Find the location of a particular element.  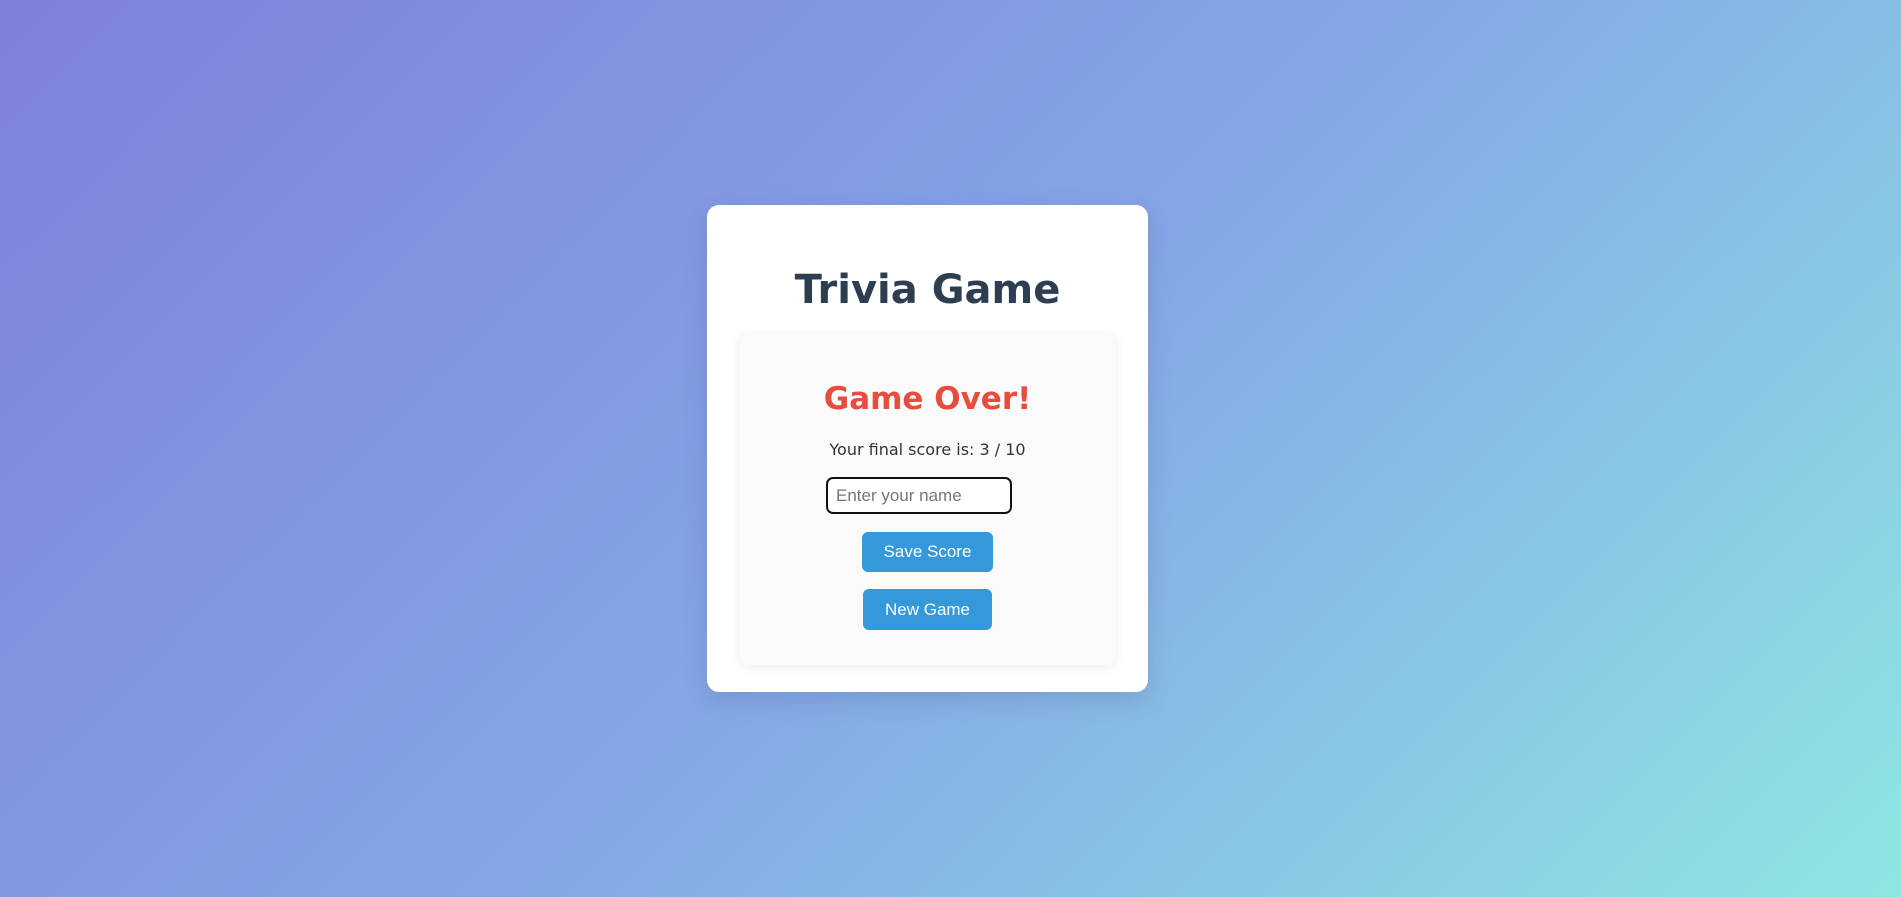

new-game-button: New Game is located at coordinates (927, 609).